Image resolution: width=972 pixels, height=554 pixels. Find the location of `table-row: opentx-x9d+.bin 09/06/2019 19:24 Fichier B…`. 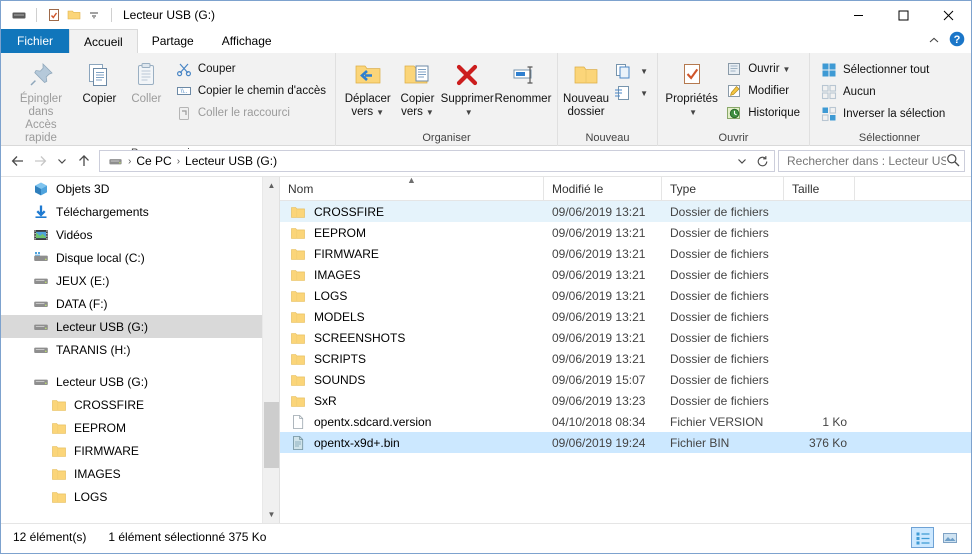

table-row: opentx-x9d+.bin 09/06/2019 19:24 Fichier B… is located at coordinates (625, 442).